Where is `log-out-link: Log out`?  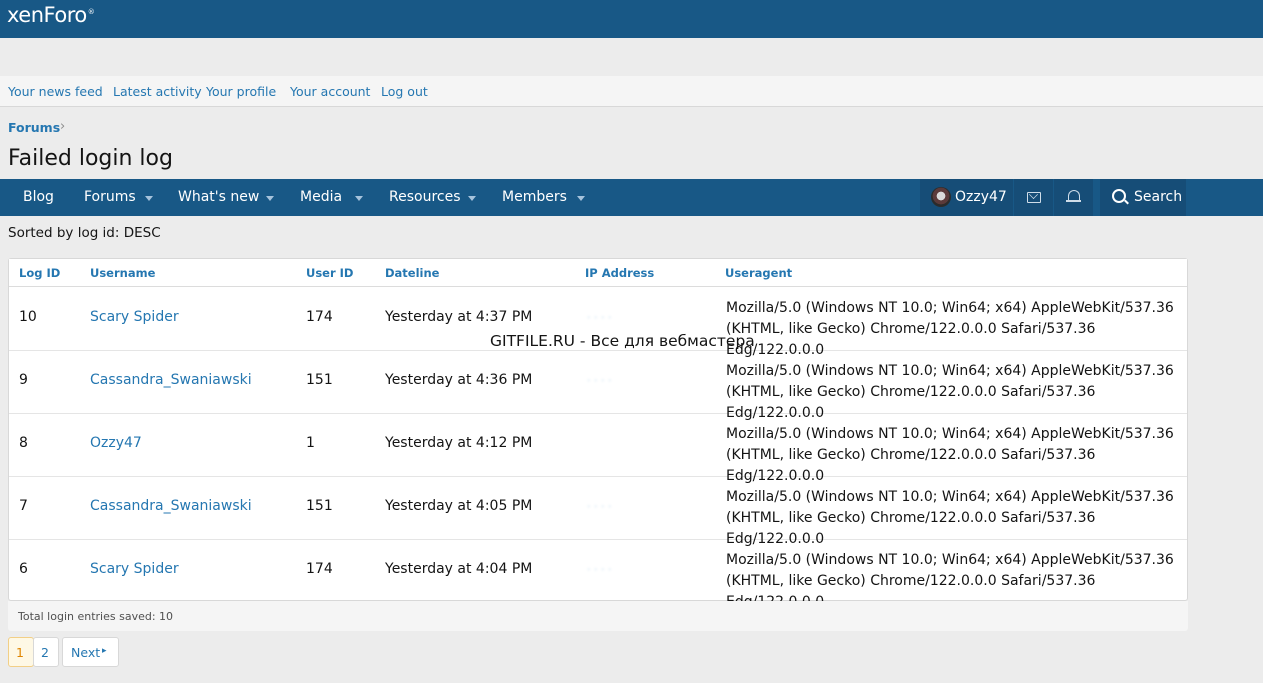
log-out-link: Log out is located at coordinates (404, 91).